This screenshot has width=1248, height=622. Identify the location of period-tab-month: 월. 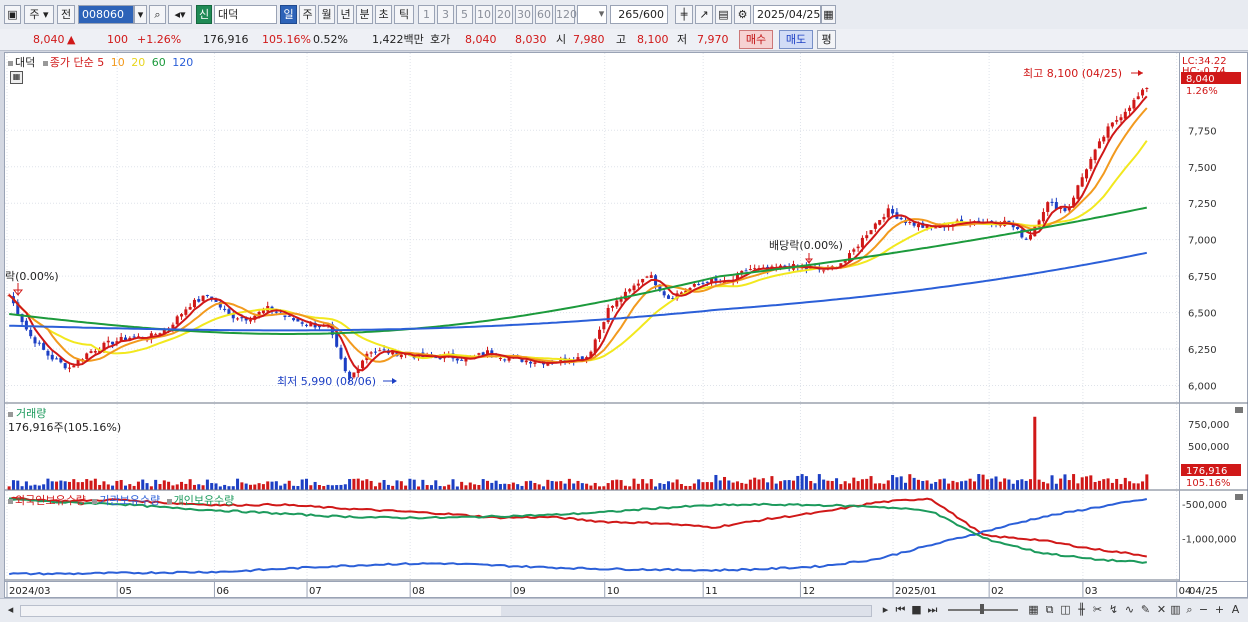
(326, 14).